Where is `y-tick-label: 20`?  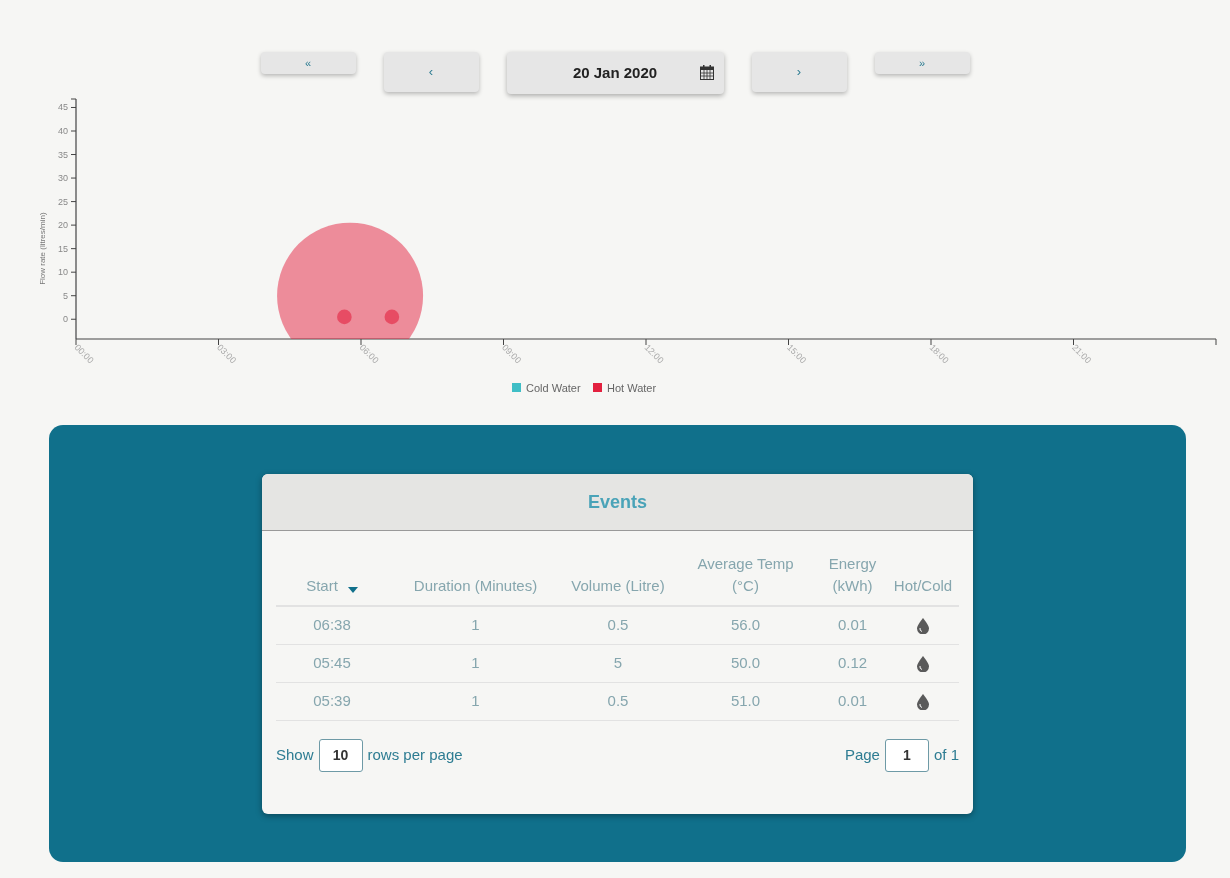
y-tick-label: 20 is located at coordinates (63, 225).